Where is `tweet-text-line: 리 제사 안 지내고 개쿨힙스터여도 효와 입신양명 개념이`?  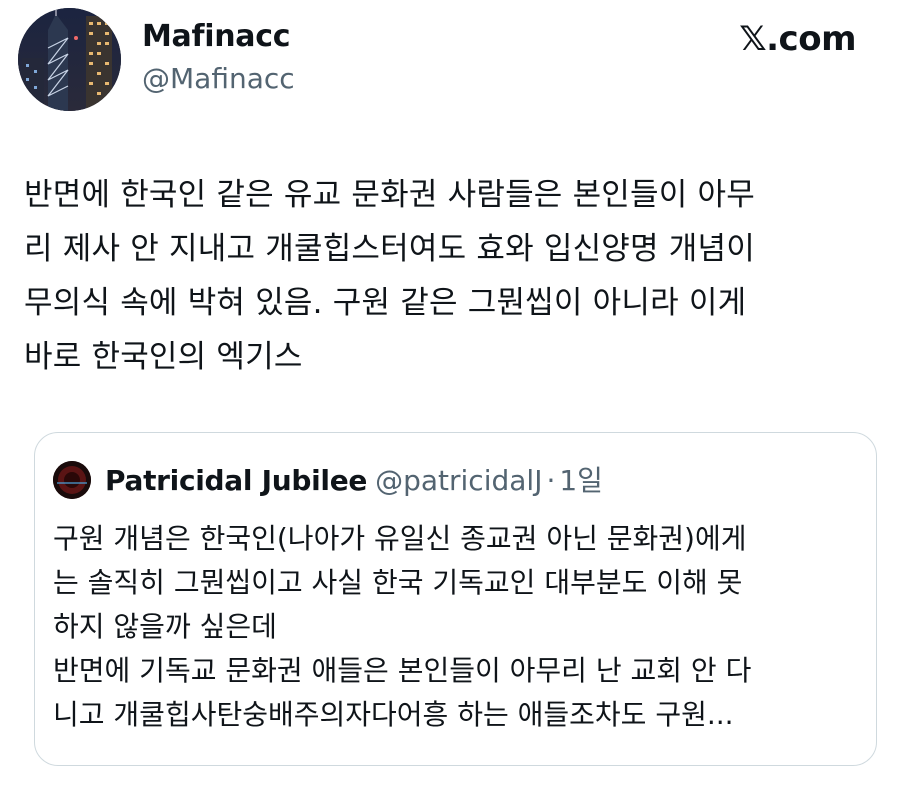
tweet-text-line: 리 제사 안 지내고 개쿨힙스터여도 효와 입신양명 개념이 is located at coordinates (389, 249).